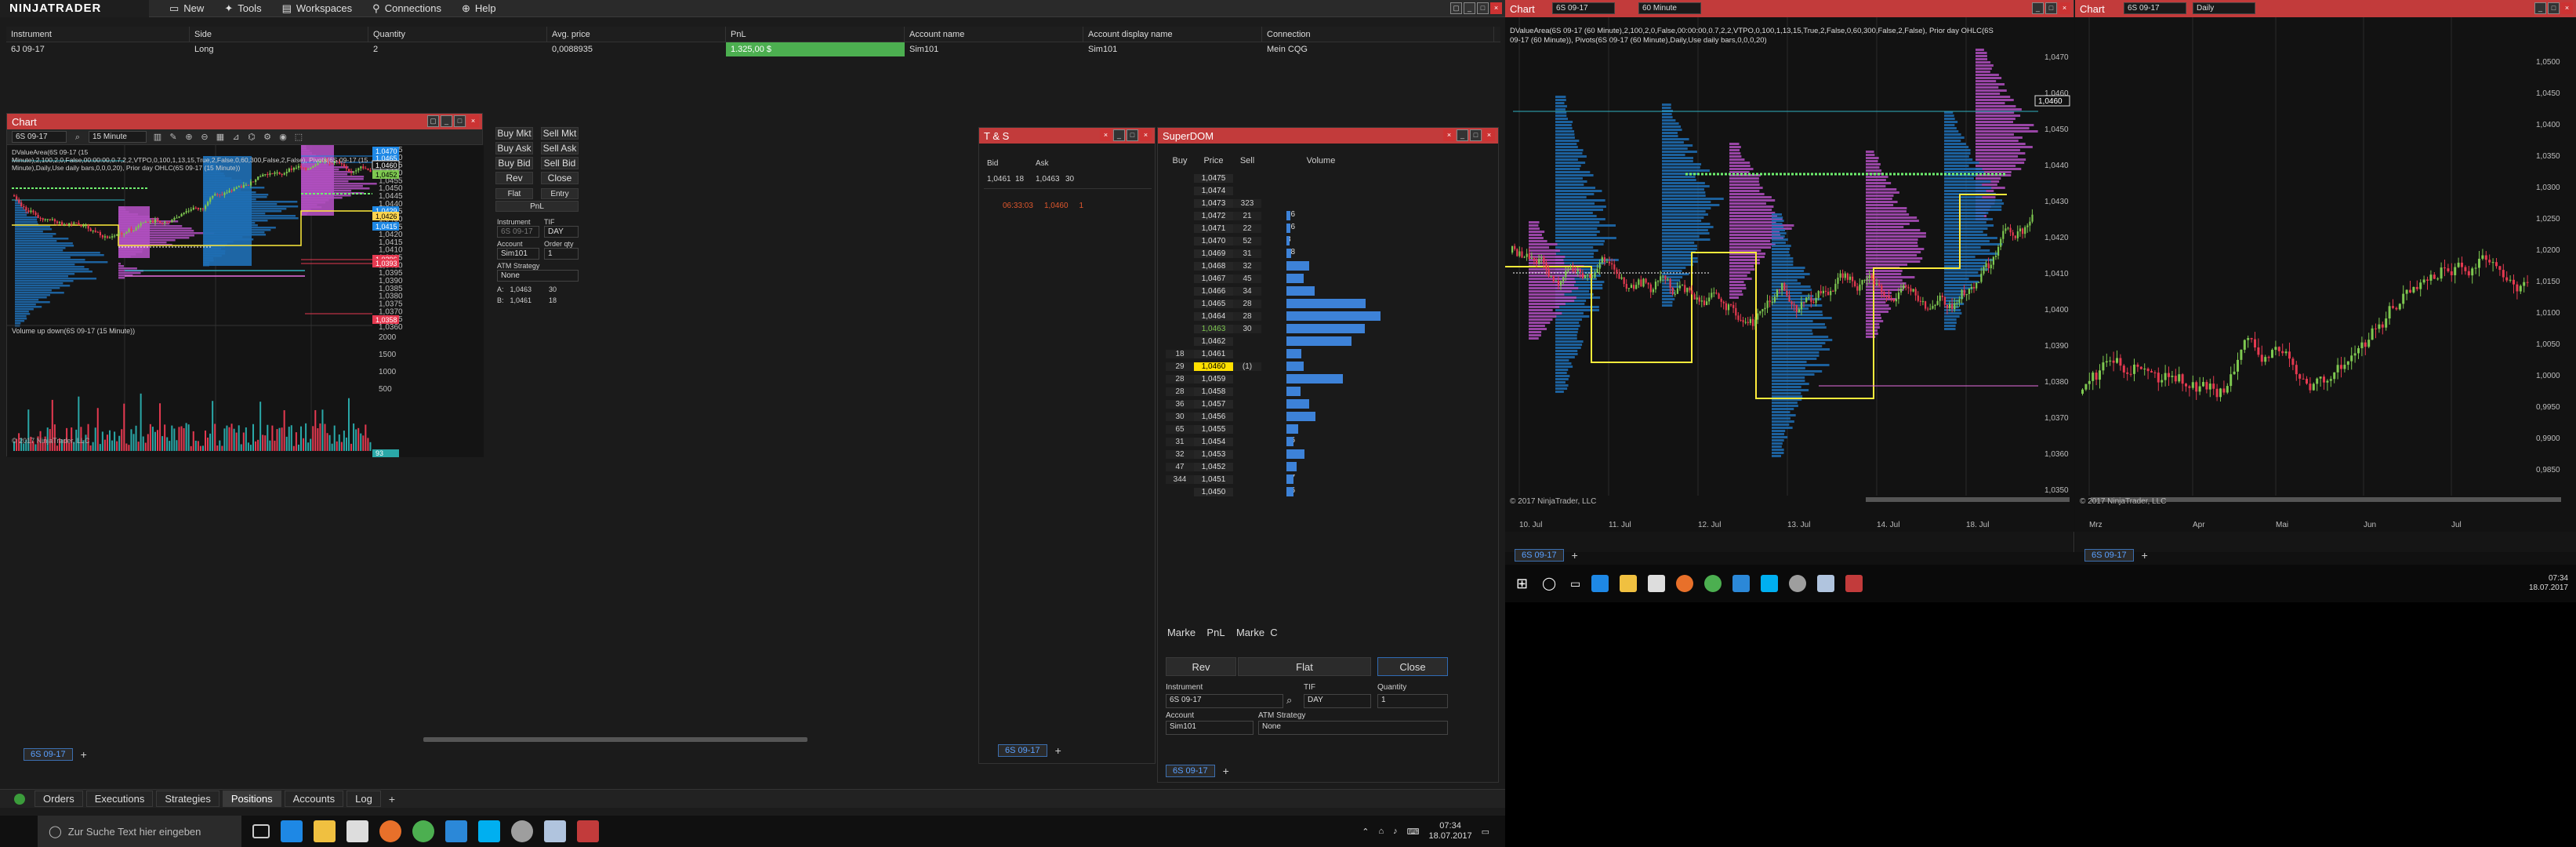 This screenshot has height=847, width=2576. What do you see at coordinates (423, 831) in the screenshot?
I see `chrome-icon` at bounding box center [423, 831].